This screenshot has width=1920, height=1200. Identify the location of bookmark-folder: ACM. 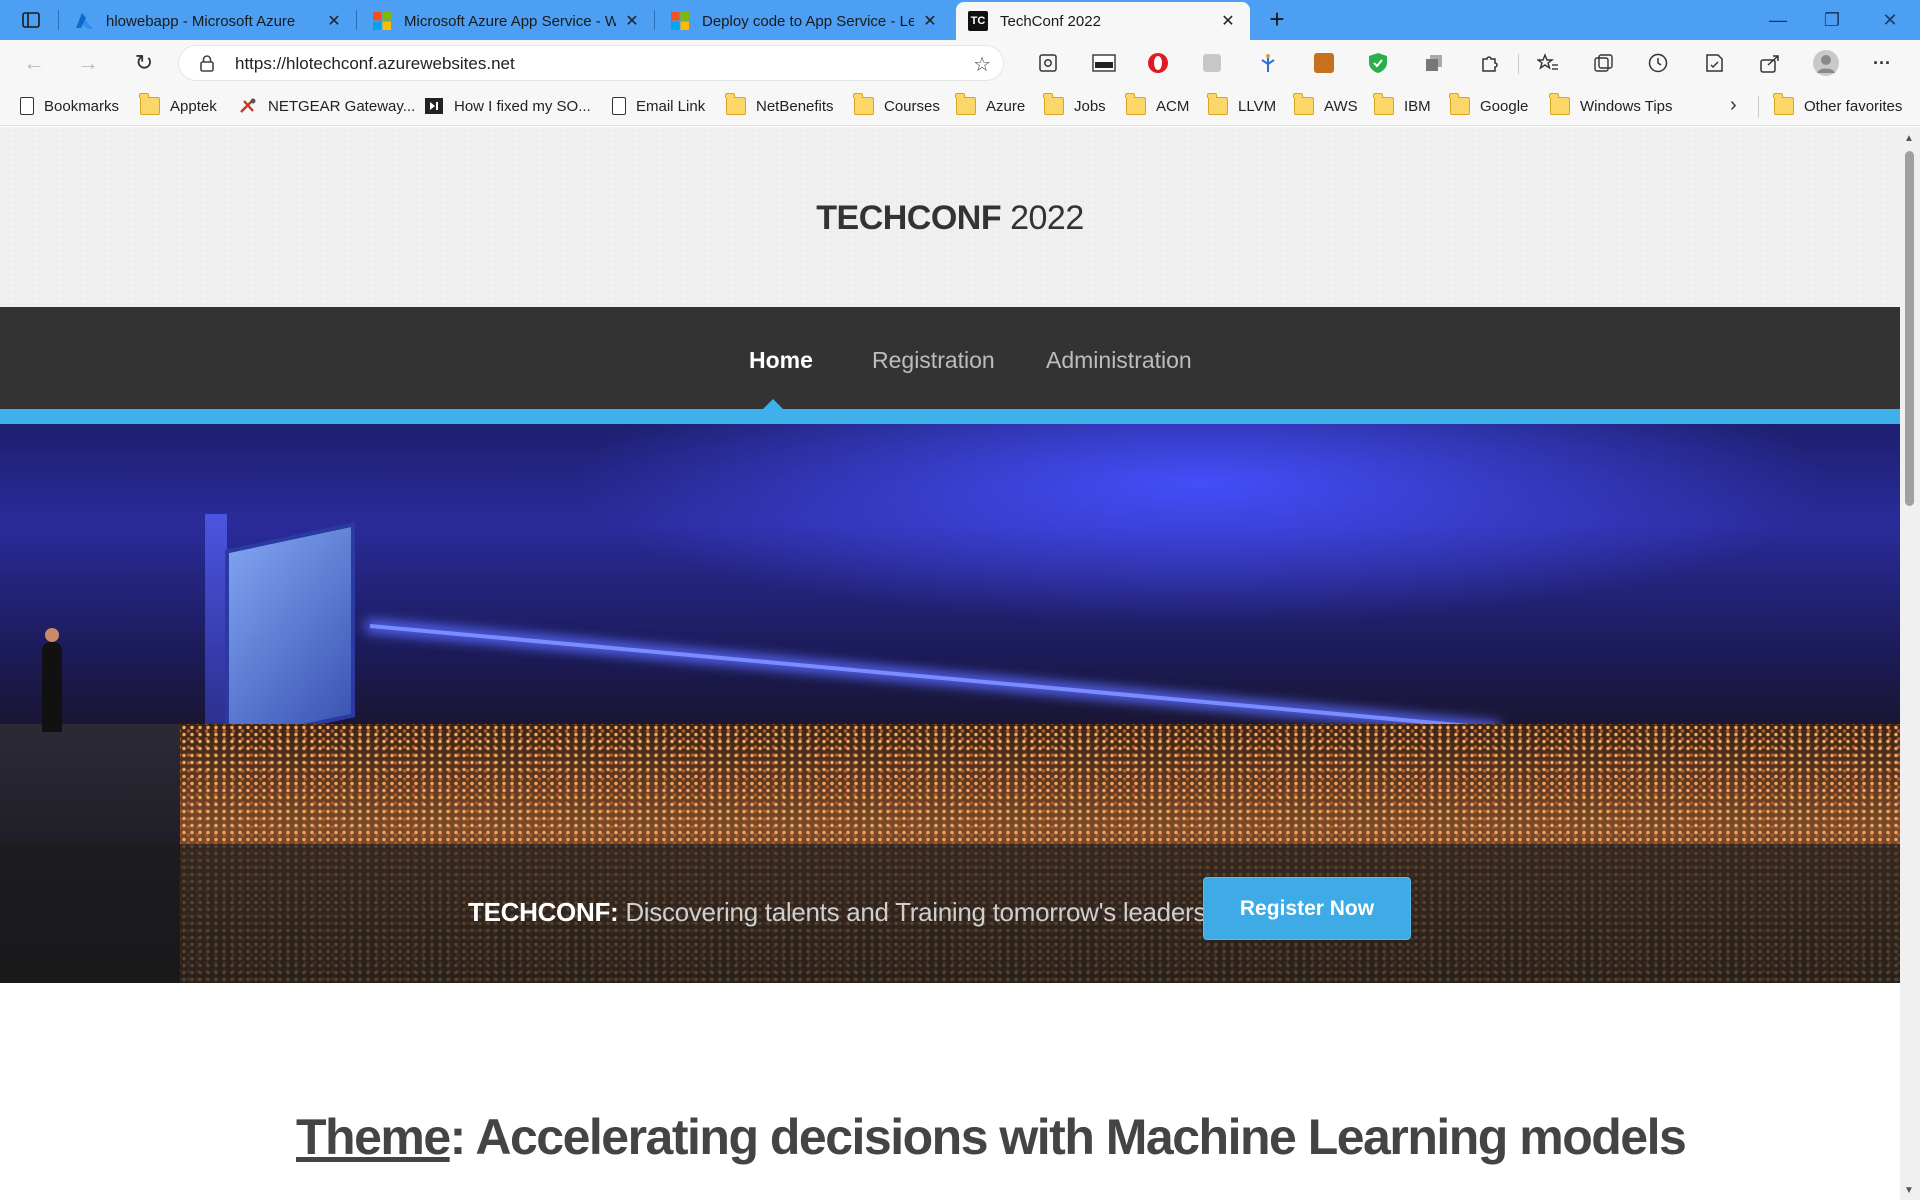
(1157, 105).